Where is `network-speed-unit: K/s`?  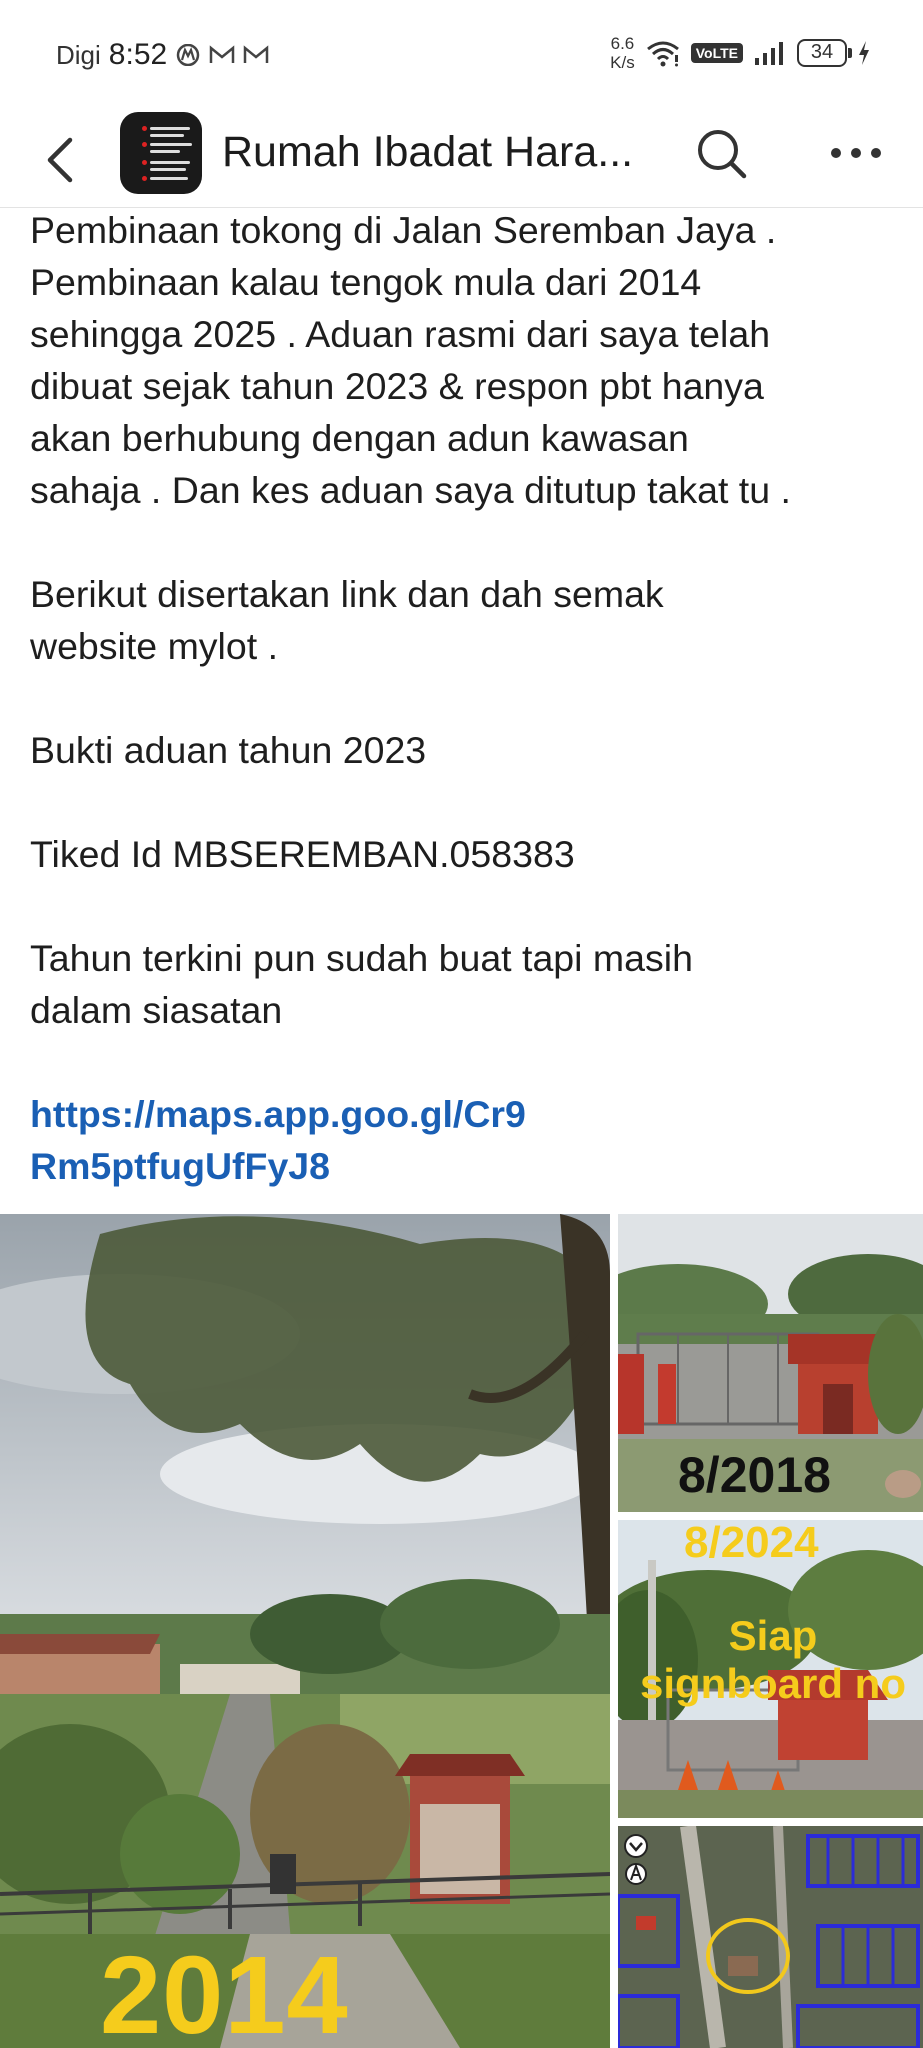 network-speed-unit: K/s is located at coordinates (622, 62).